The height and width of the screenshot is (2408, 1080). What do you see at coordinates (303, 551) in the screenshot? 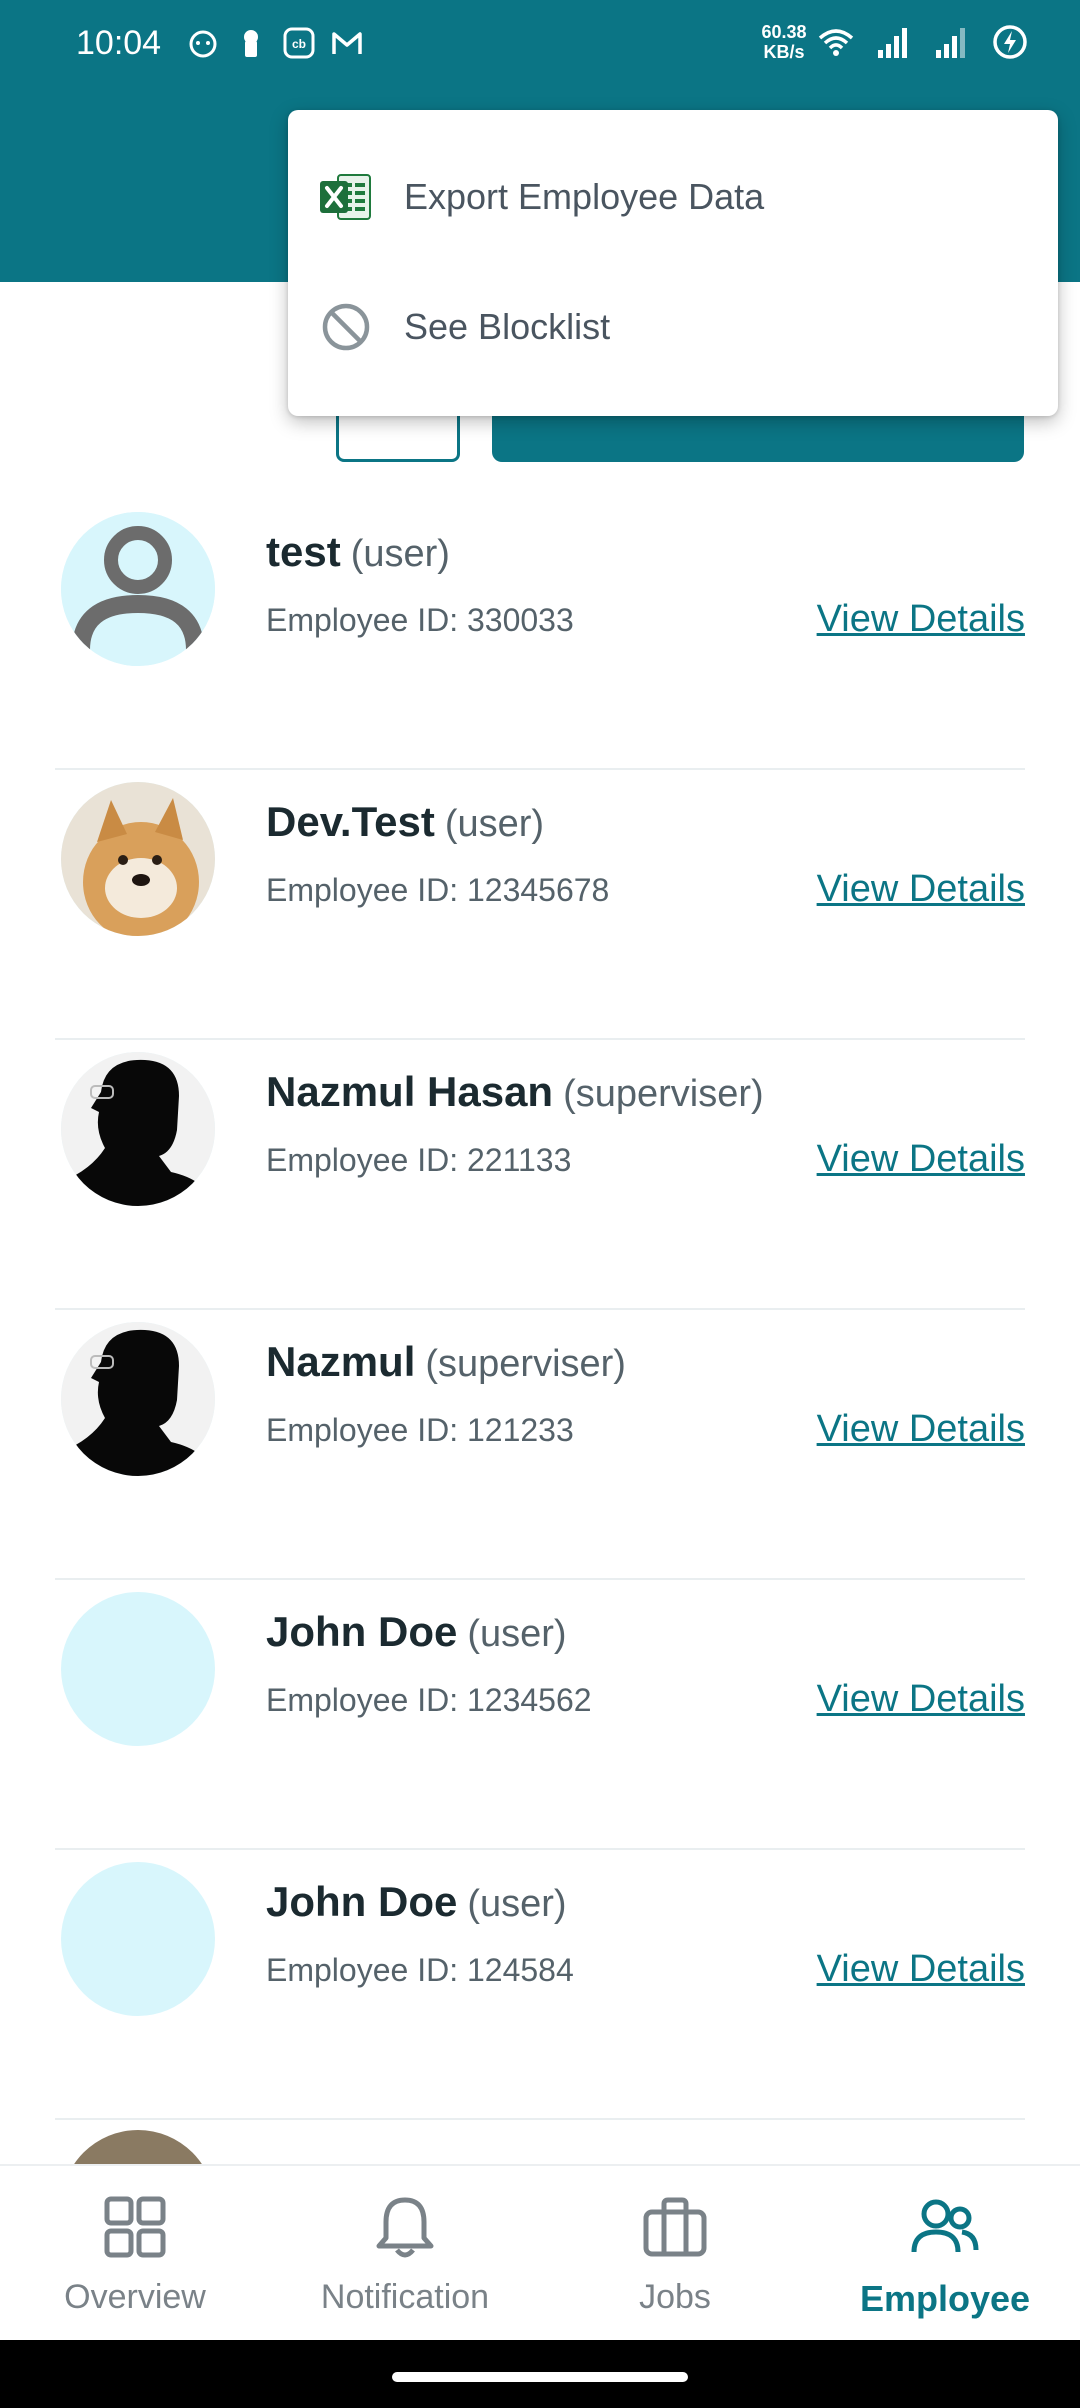
I see `employee-name: test` at bounding box center [303, 551].